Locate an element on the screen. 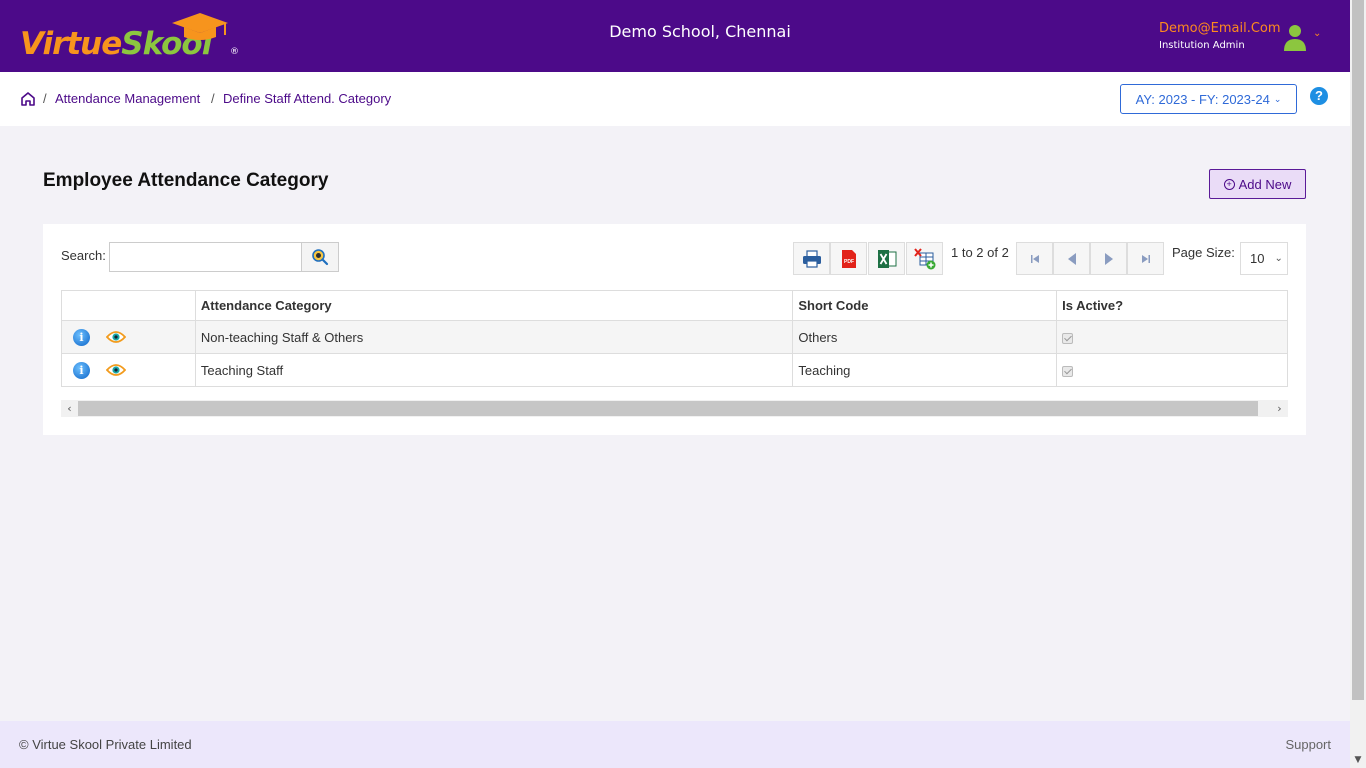  first-page-icon is located at coordinates (1034, 258).